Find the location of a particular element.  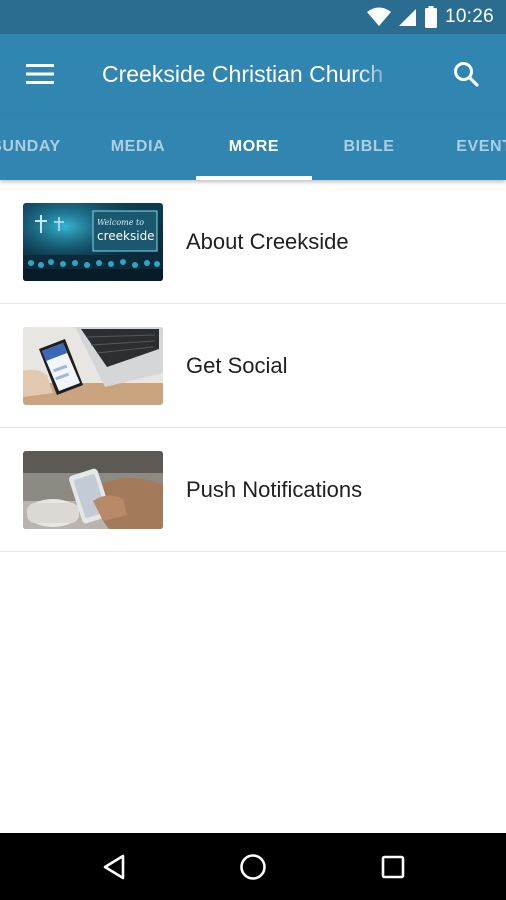

back-button is located at coordinates (114, 866).